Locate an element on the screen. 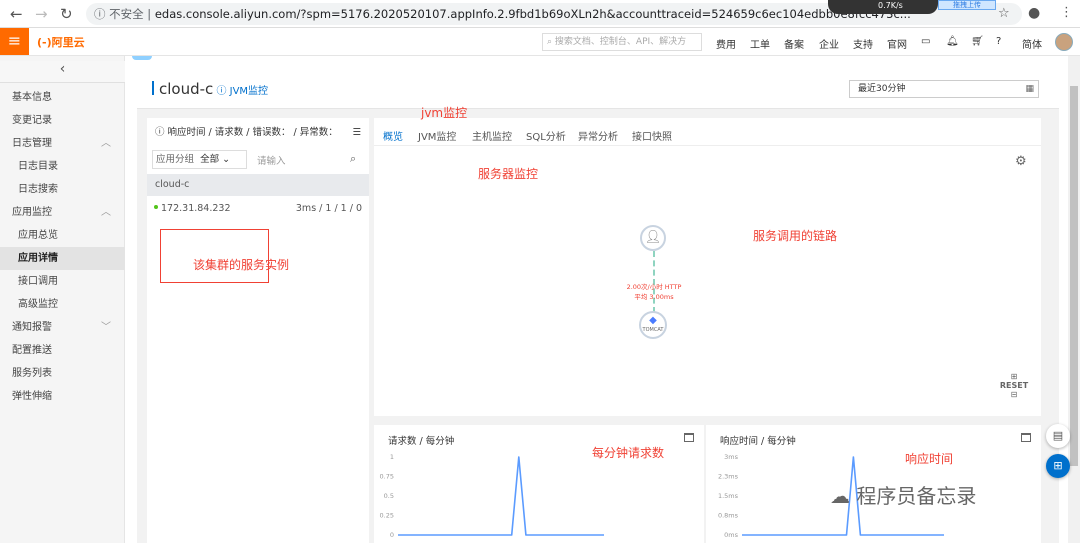  forward-icon: → is located at coordinates (41, 14).